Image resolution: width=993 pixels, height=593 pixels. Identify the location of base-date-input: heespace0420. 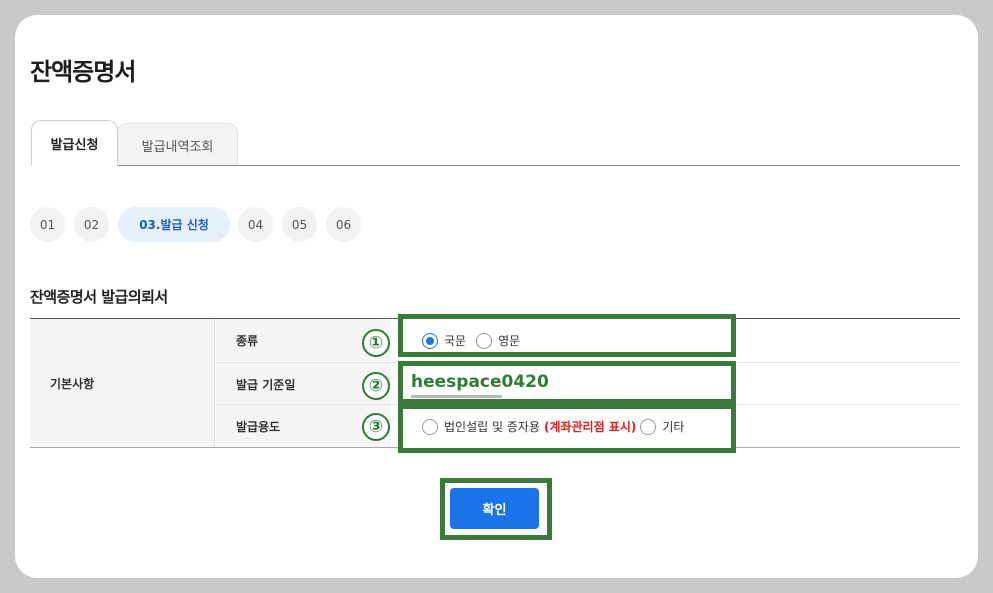
(480, 382).